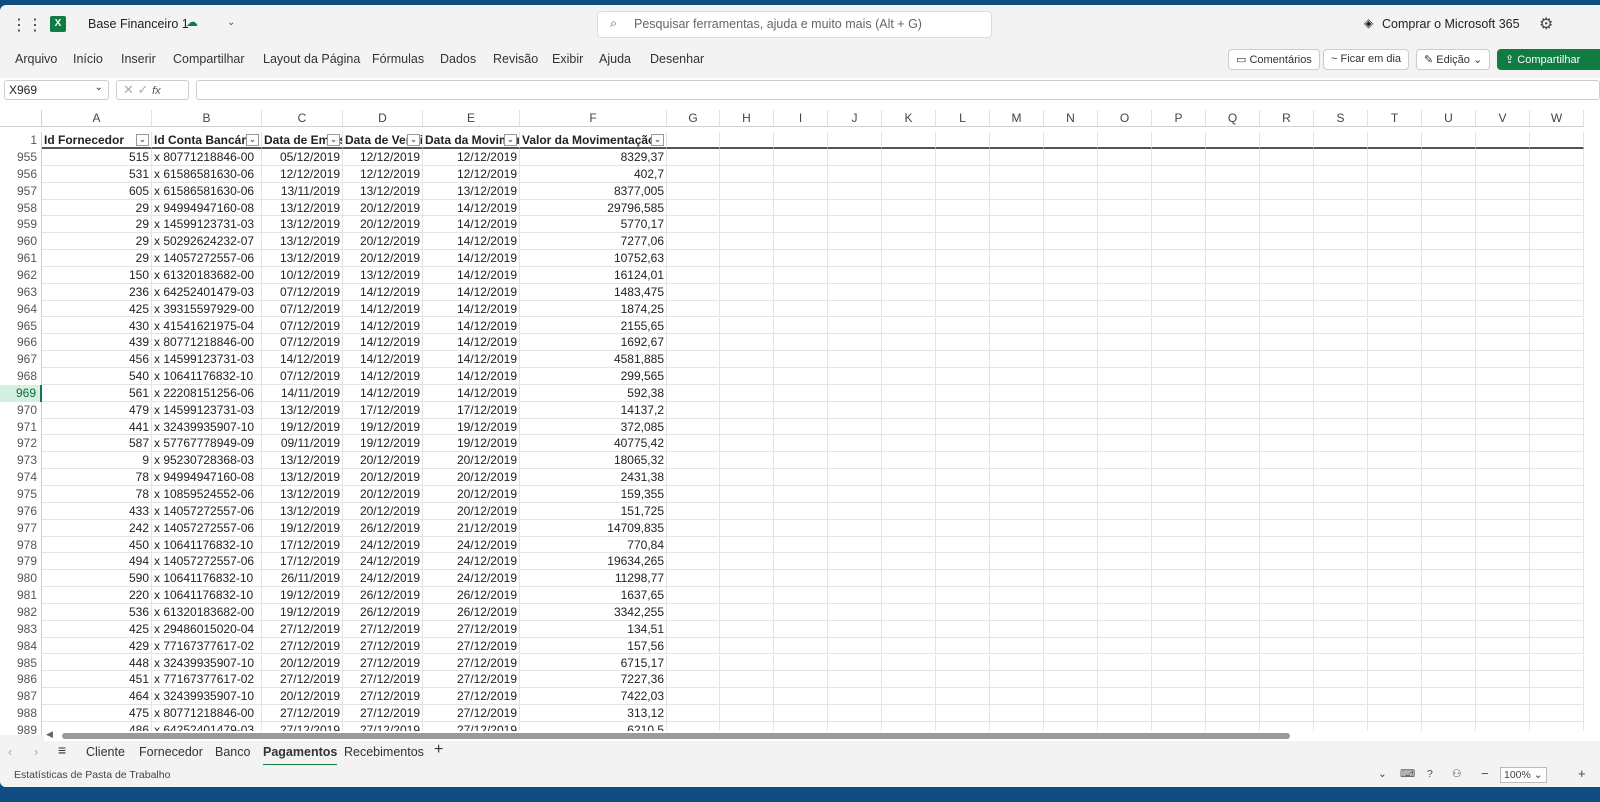 This screenshot has height=802, width=1600. I want to click on cell-F: 14709,835, so click(593, 528).